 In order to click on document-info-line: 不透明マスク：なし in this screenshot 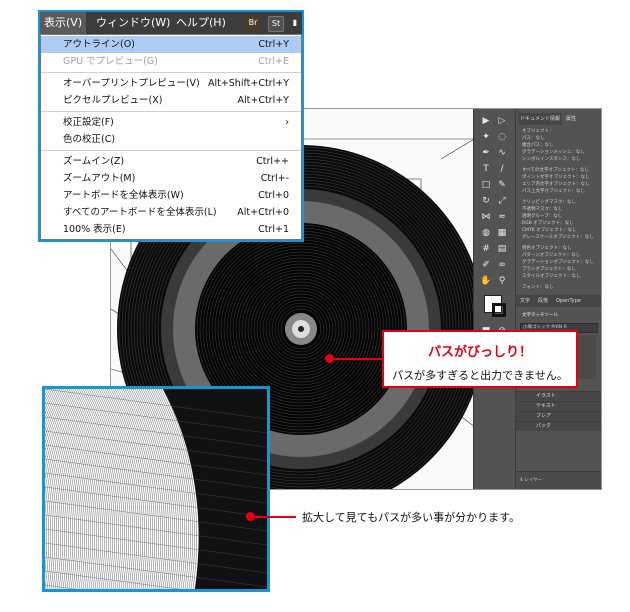, I will do `click(542, 209)`.